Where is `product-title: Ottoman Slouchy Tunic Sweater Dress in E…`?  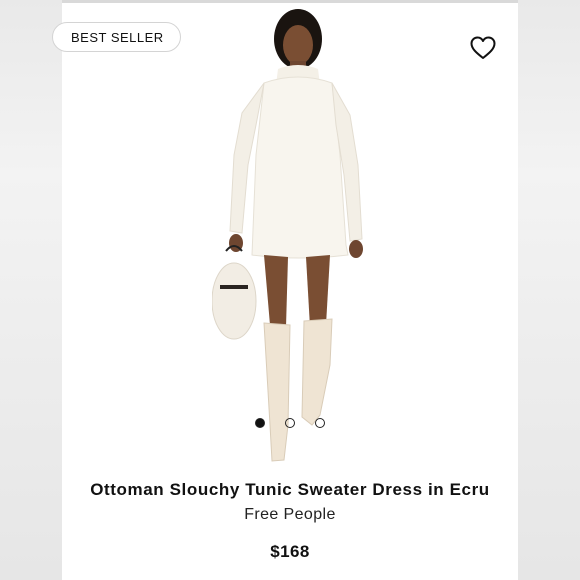 product-title: Ottoman Slouchy Tunic Sweater Dress in E… is located at coordinates (290, 490).